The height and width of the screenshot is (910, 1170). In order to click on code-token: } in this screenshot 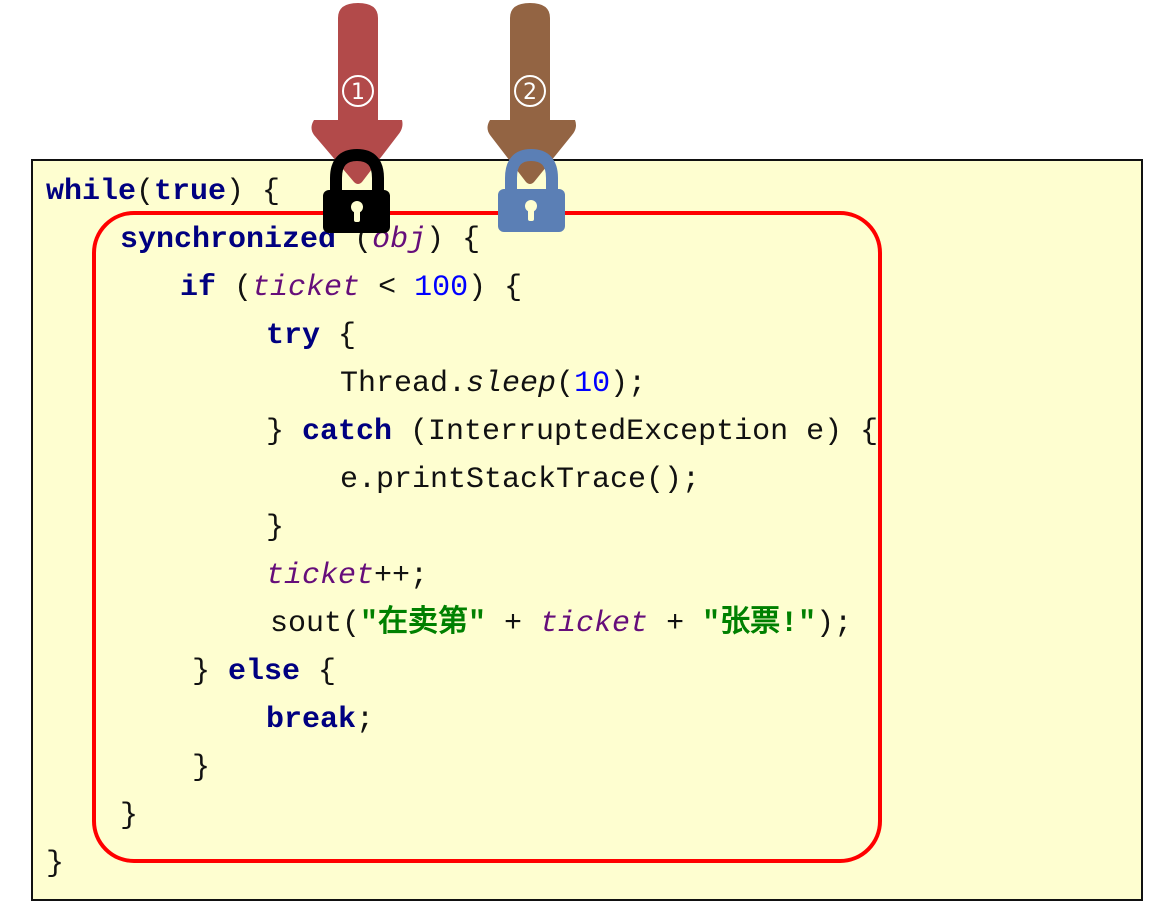, I will do `click(55, 864)`.